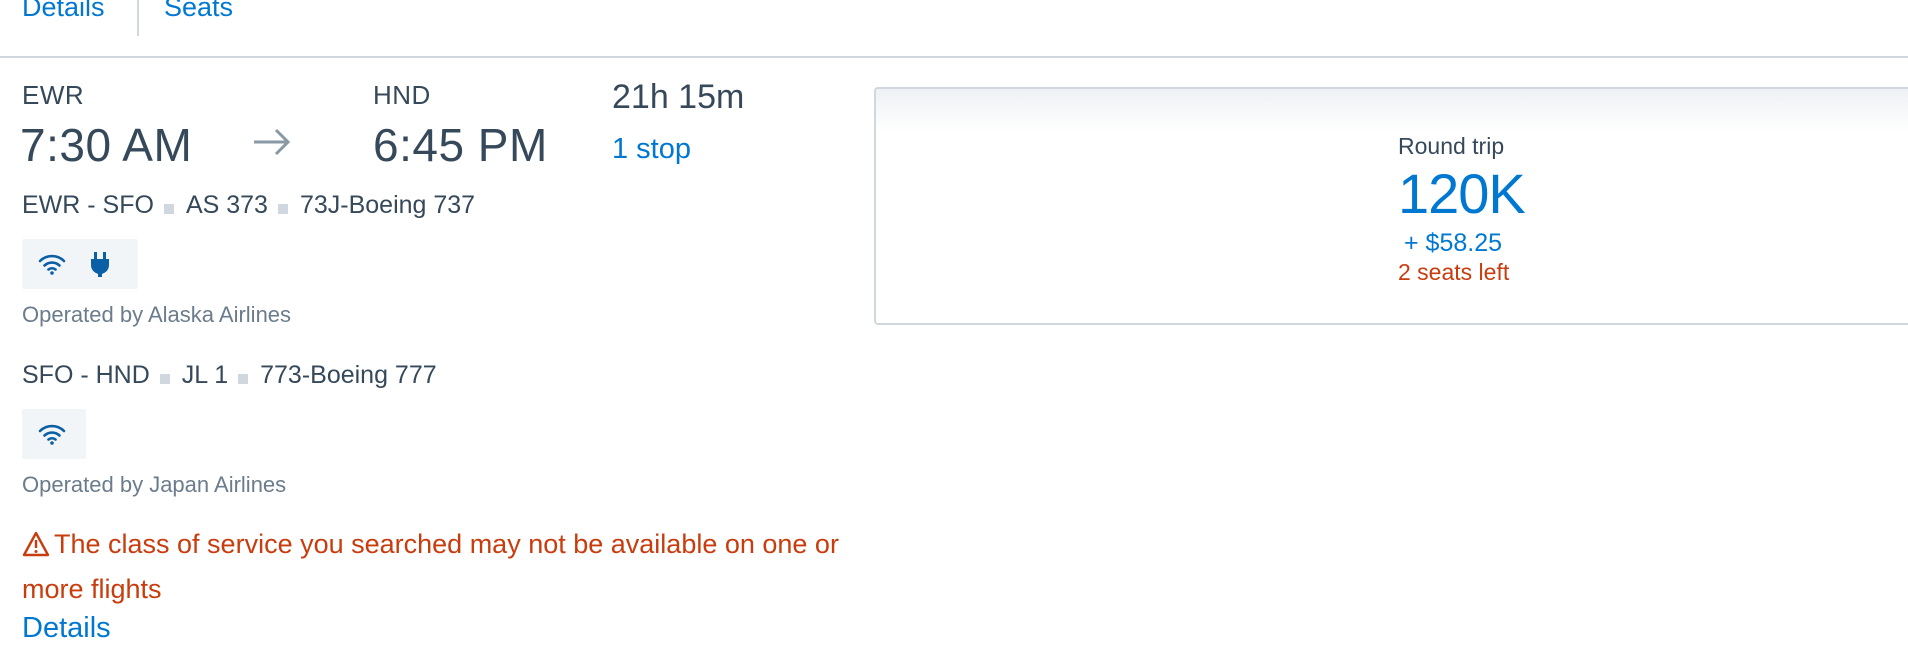 Image resolution: width=1908 pixels, height=662 pixels. I want to click on tab-details: Details, so click(63, 11).